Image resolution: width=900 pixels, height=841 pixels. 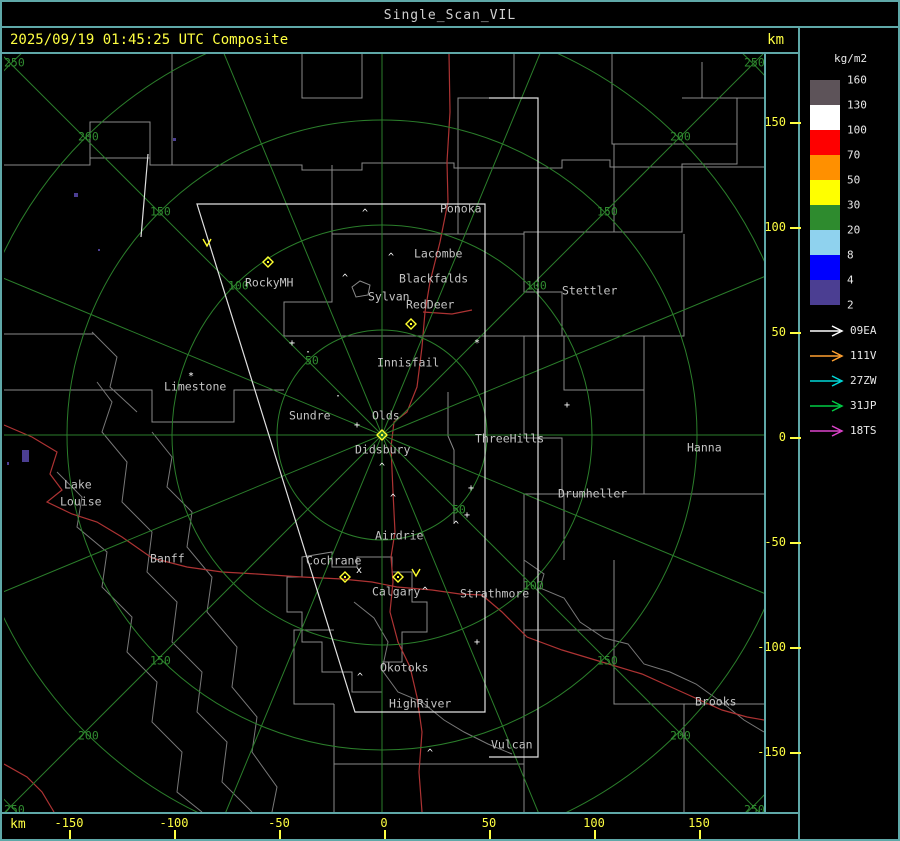 What do you see at coordinates (382, 450) in the screenshot?
I see `city-label: Didsbury` at bounding box center [382, 450].